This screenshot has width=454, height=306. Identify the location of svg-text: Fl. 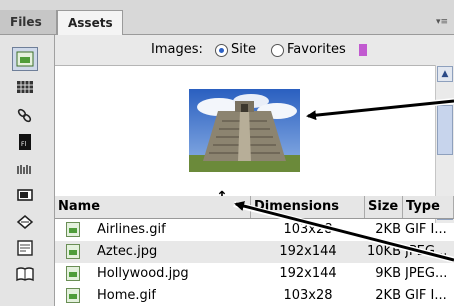
(23, 144).